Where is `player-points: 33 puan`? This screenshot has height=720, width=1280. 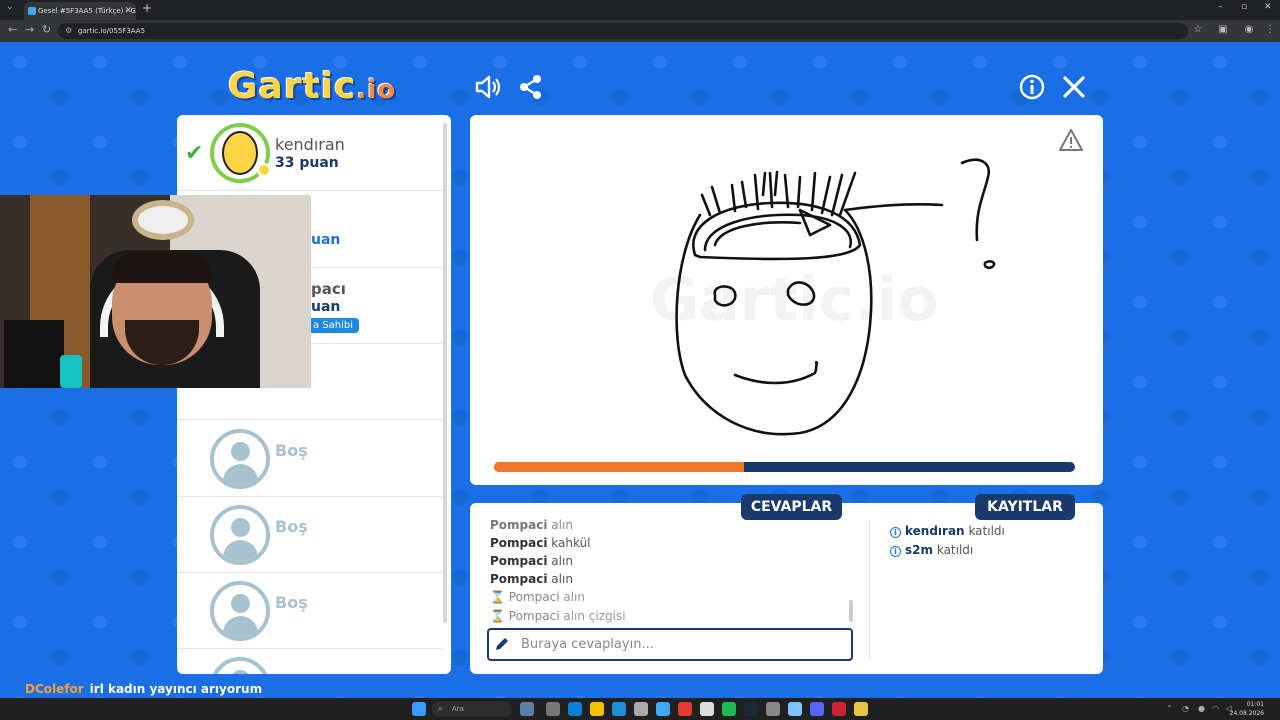 player-points: 33 puan is located at coordinates (307, 163).